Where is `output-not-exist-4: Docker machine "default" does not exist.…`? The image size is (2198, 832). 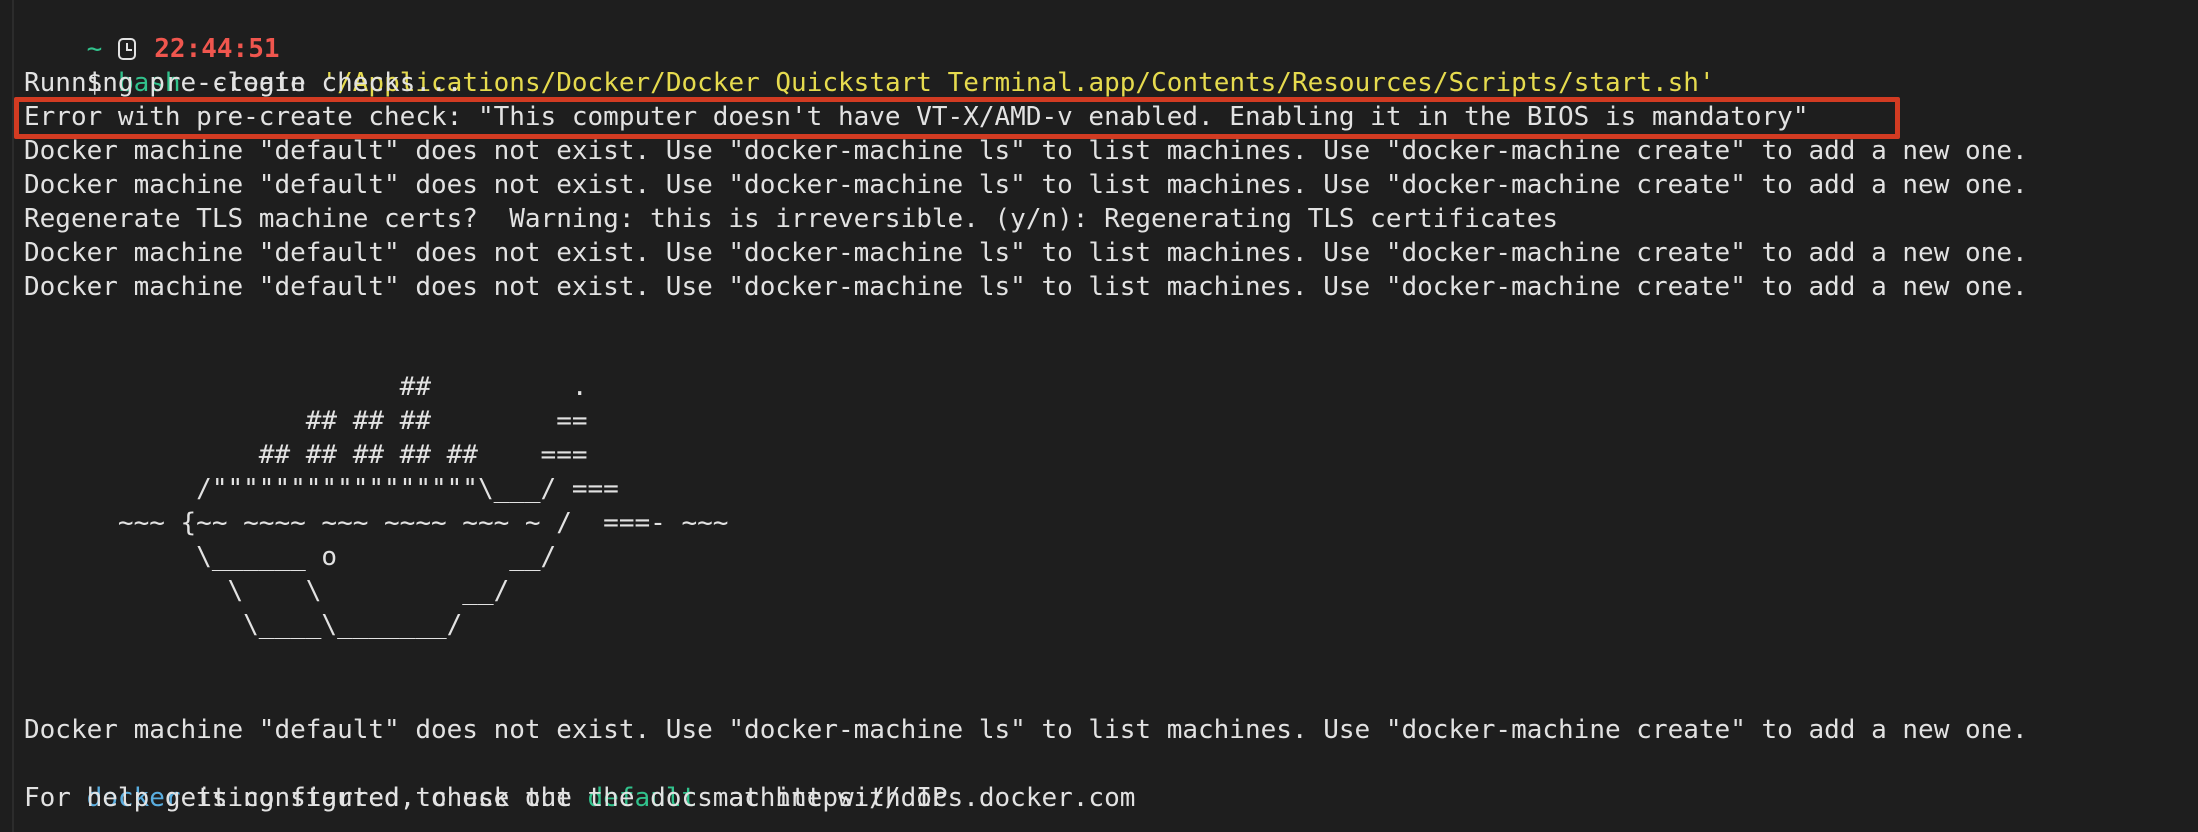
output-not-exist-4: Docker machine "default" does not exist.… is located at coordinates (1026, 287).